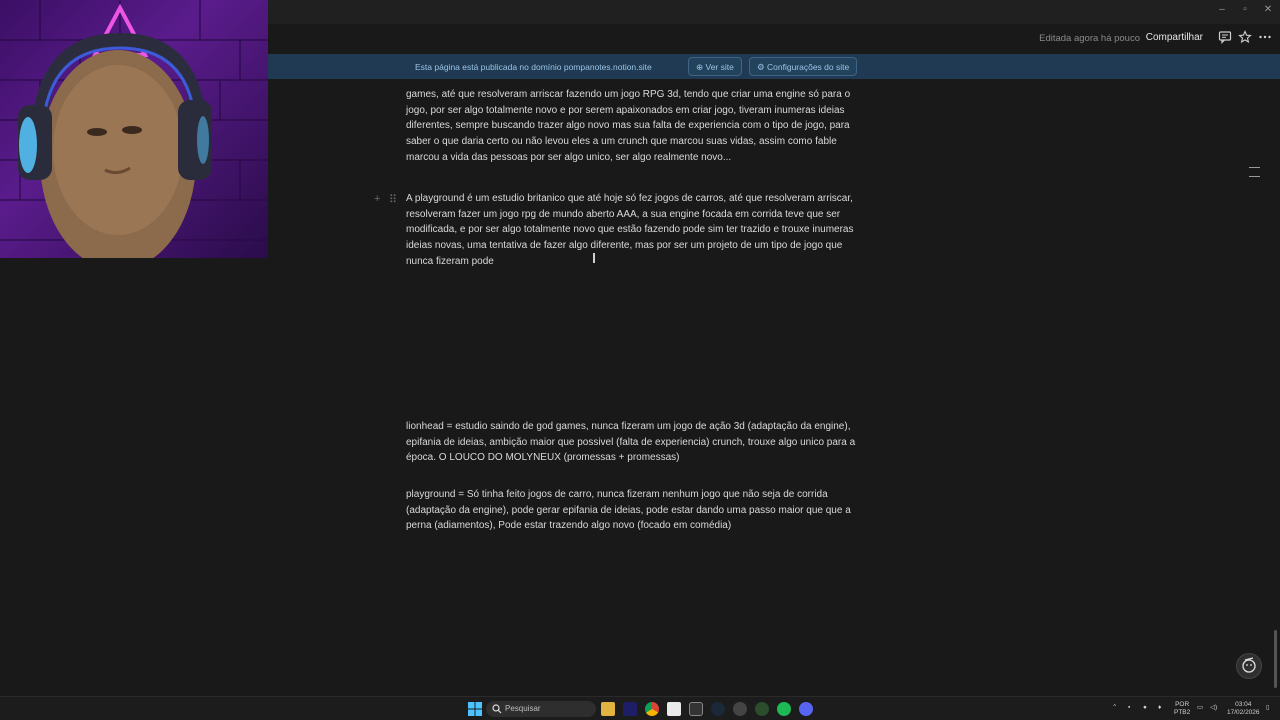  I want to click on scrollbar-thumb, so click(1275, 659).